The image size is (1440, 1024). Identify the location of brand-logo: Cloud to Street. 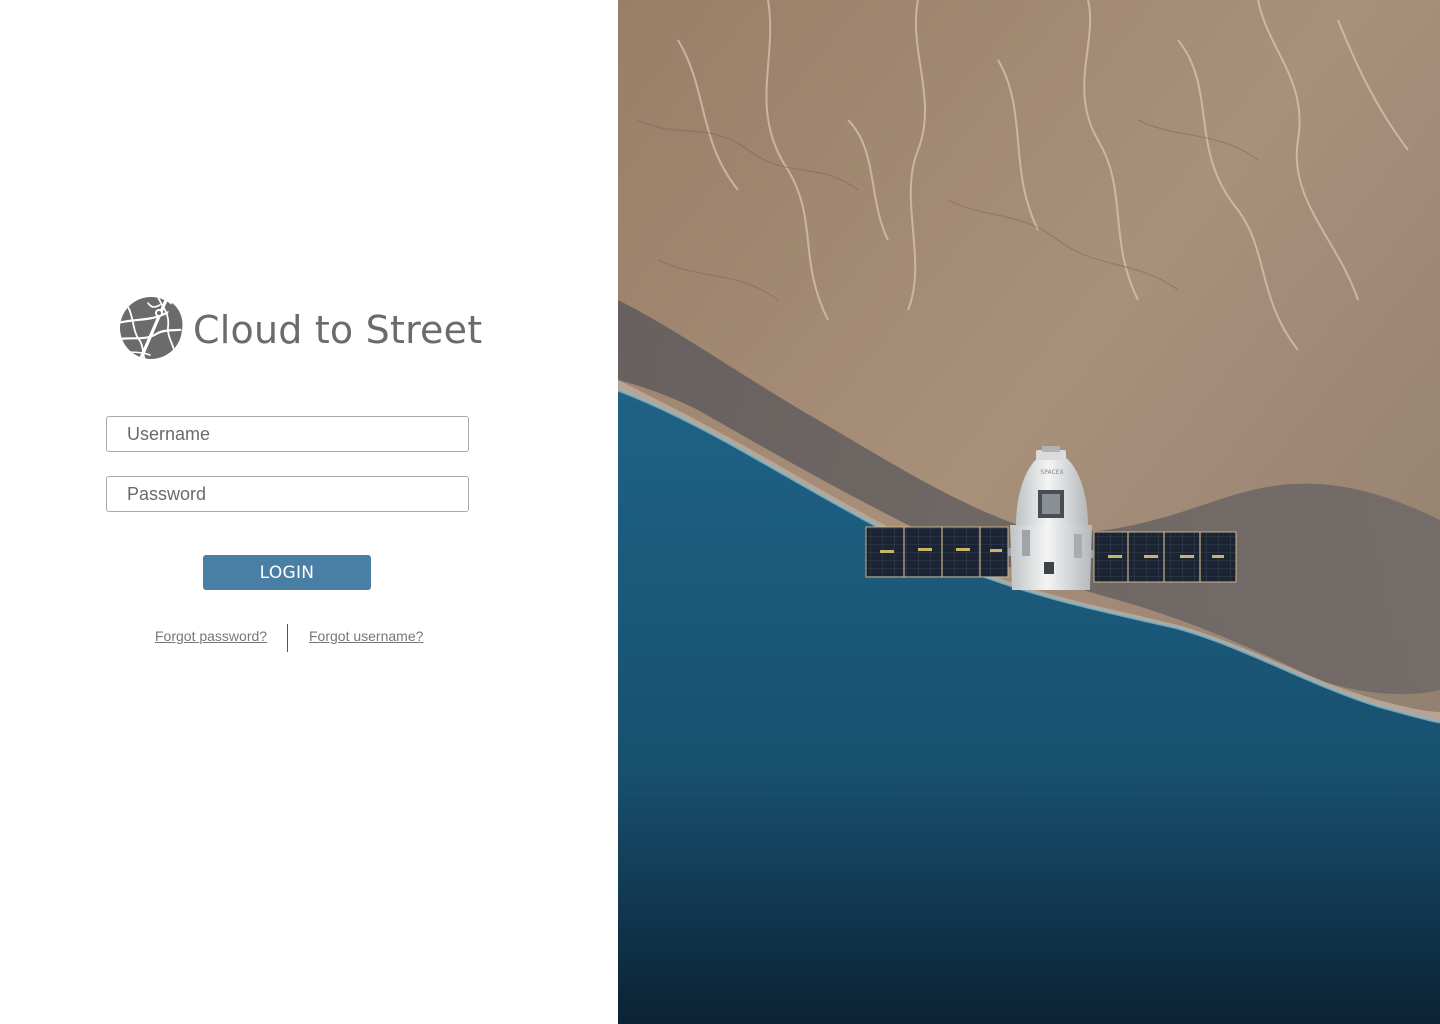
(300, 328).